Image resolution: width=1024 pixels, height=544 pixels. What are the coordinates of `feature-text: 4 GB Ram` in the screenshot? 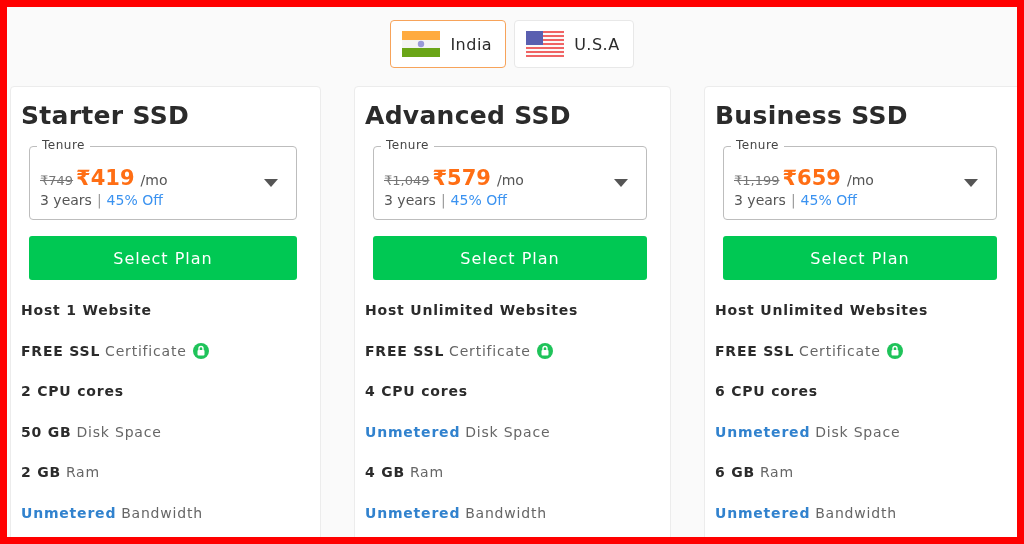 It's located at (404, 472).